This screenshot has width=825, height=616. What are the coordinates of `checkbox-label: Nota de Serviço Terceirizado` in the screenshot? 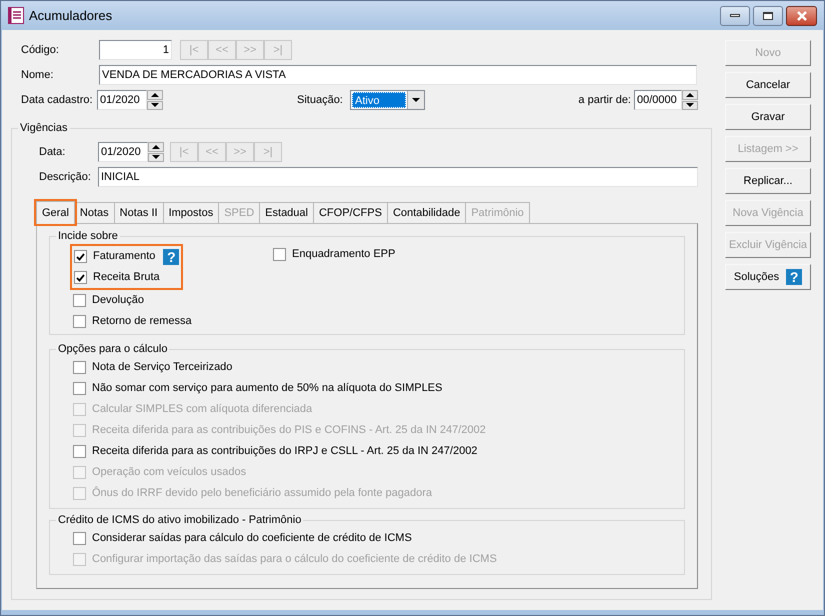 It's located at (162, 368).